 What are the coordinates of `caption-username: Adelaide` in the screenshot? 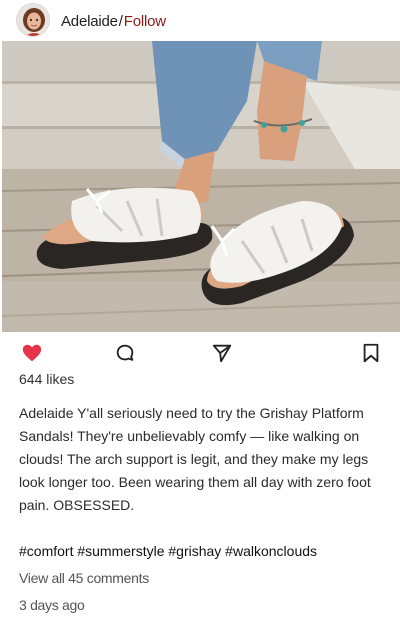 It's located at (46, 413).